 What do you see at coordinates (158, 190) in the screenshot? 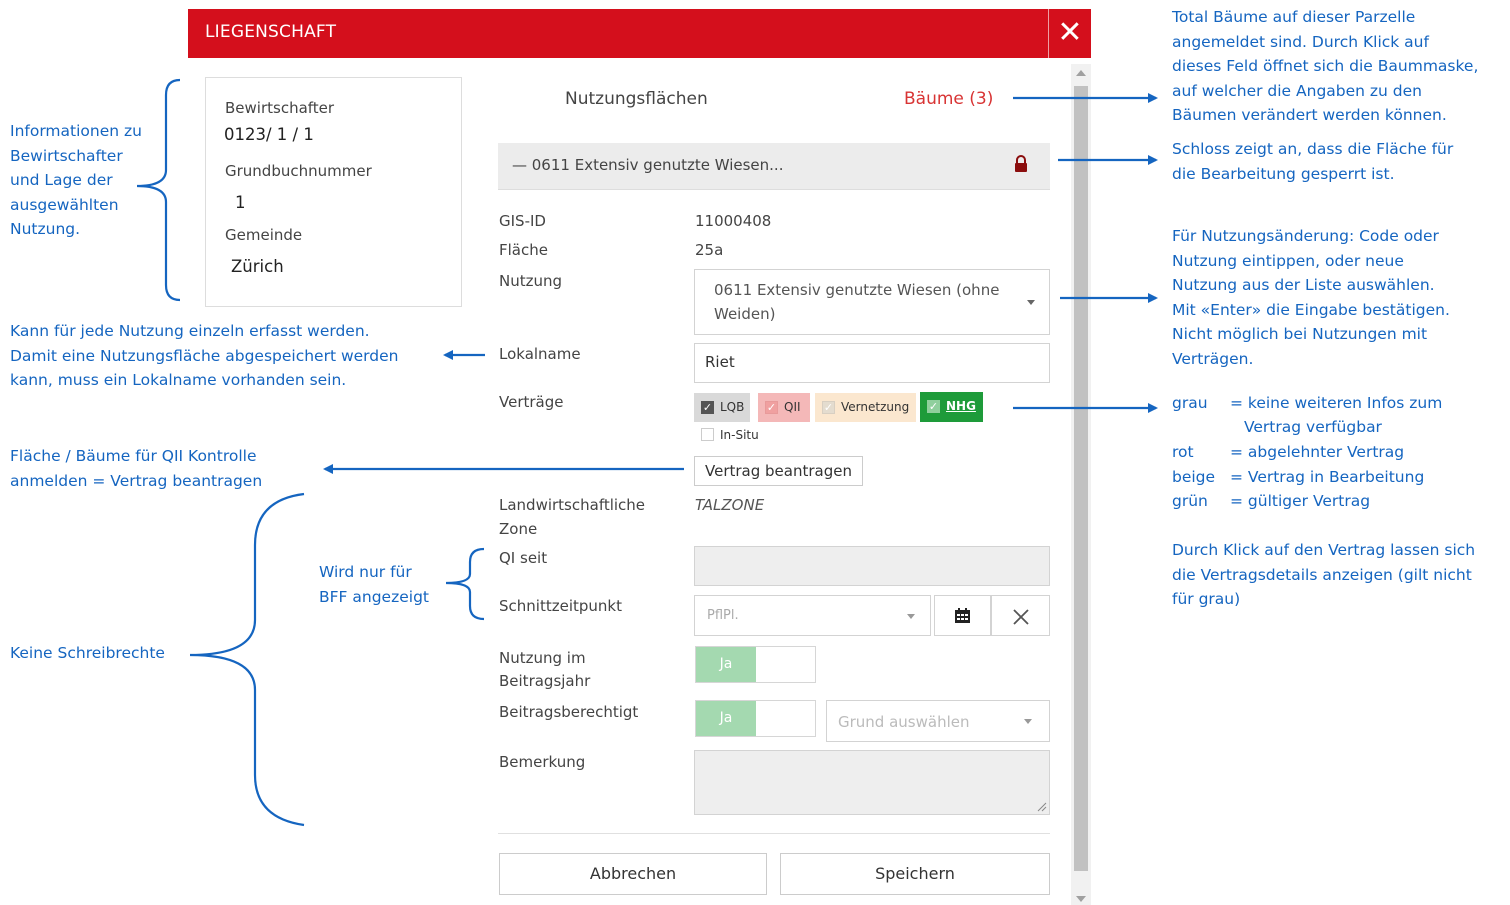
I see `brace-info-icon` at bounding box center [158, 190].